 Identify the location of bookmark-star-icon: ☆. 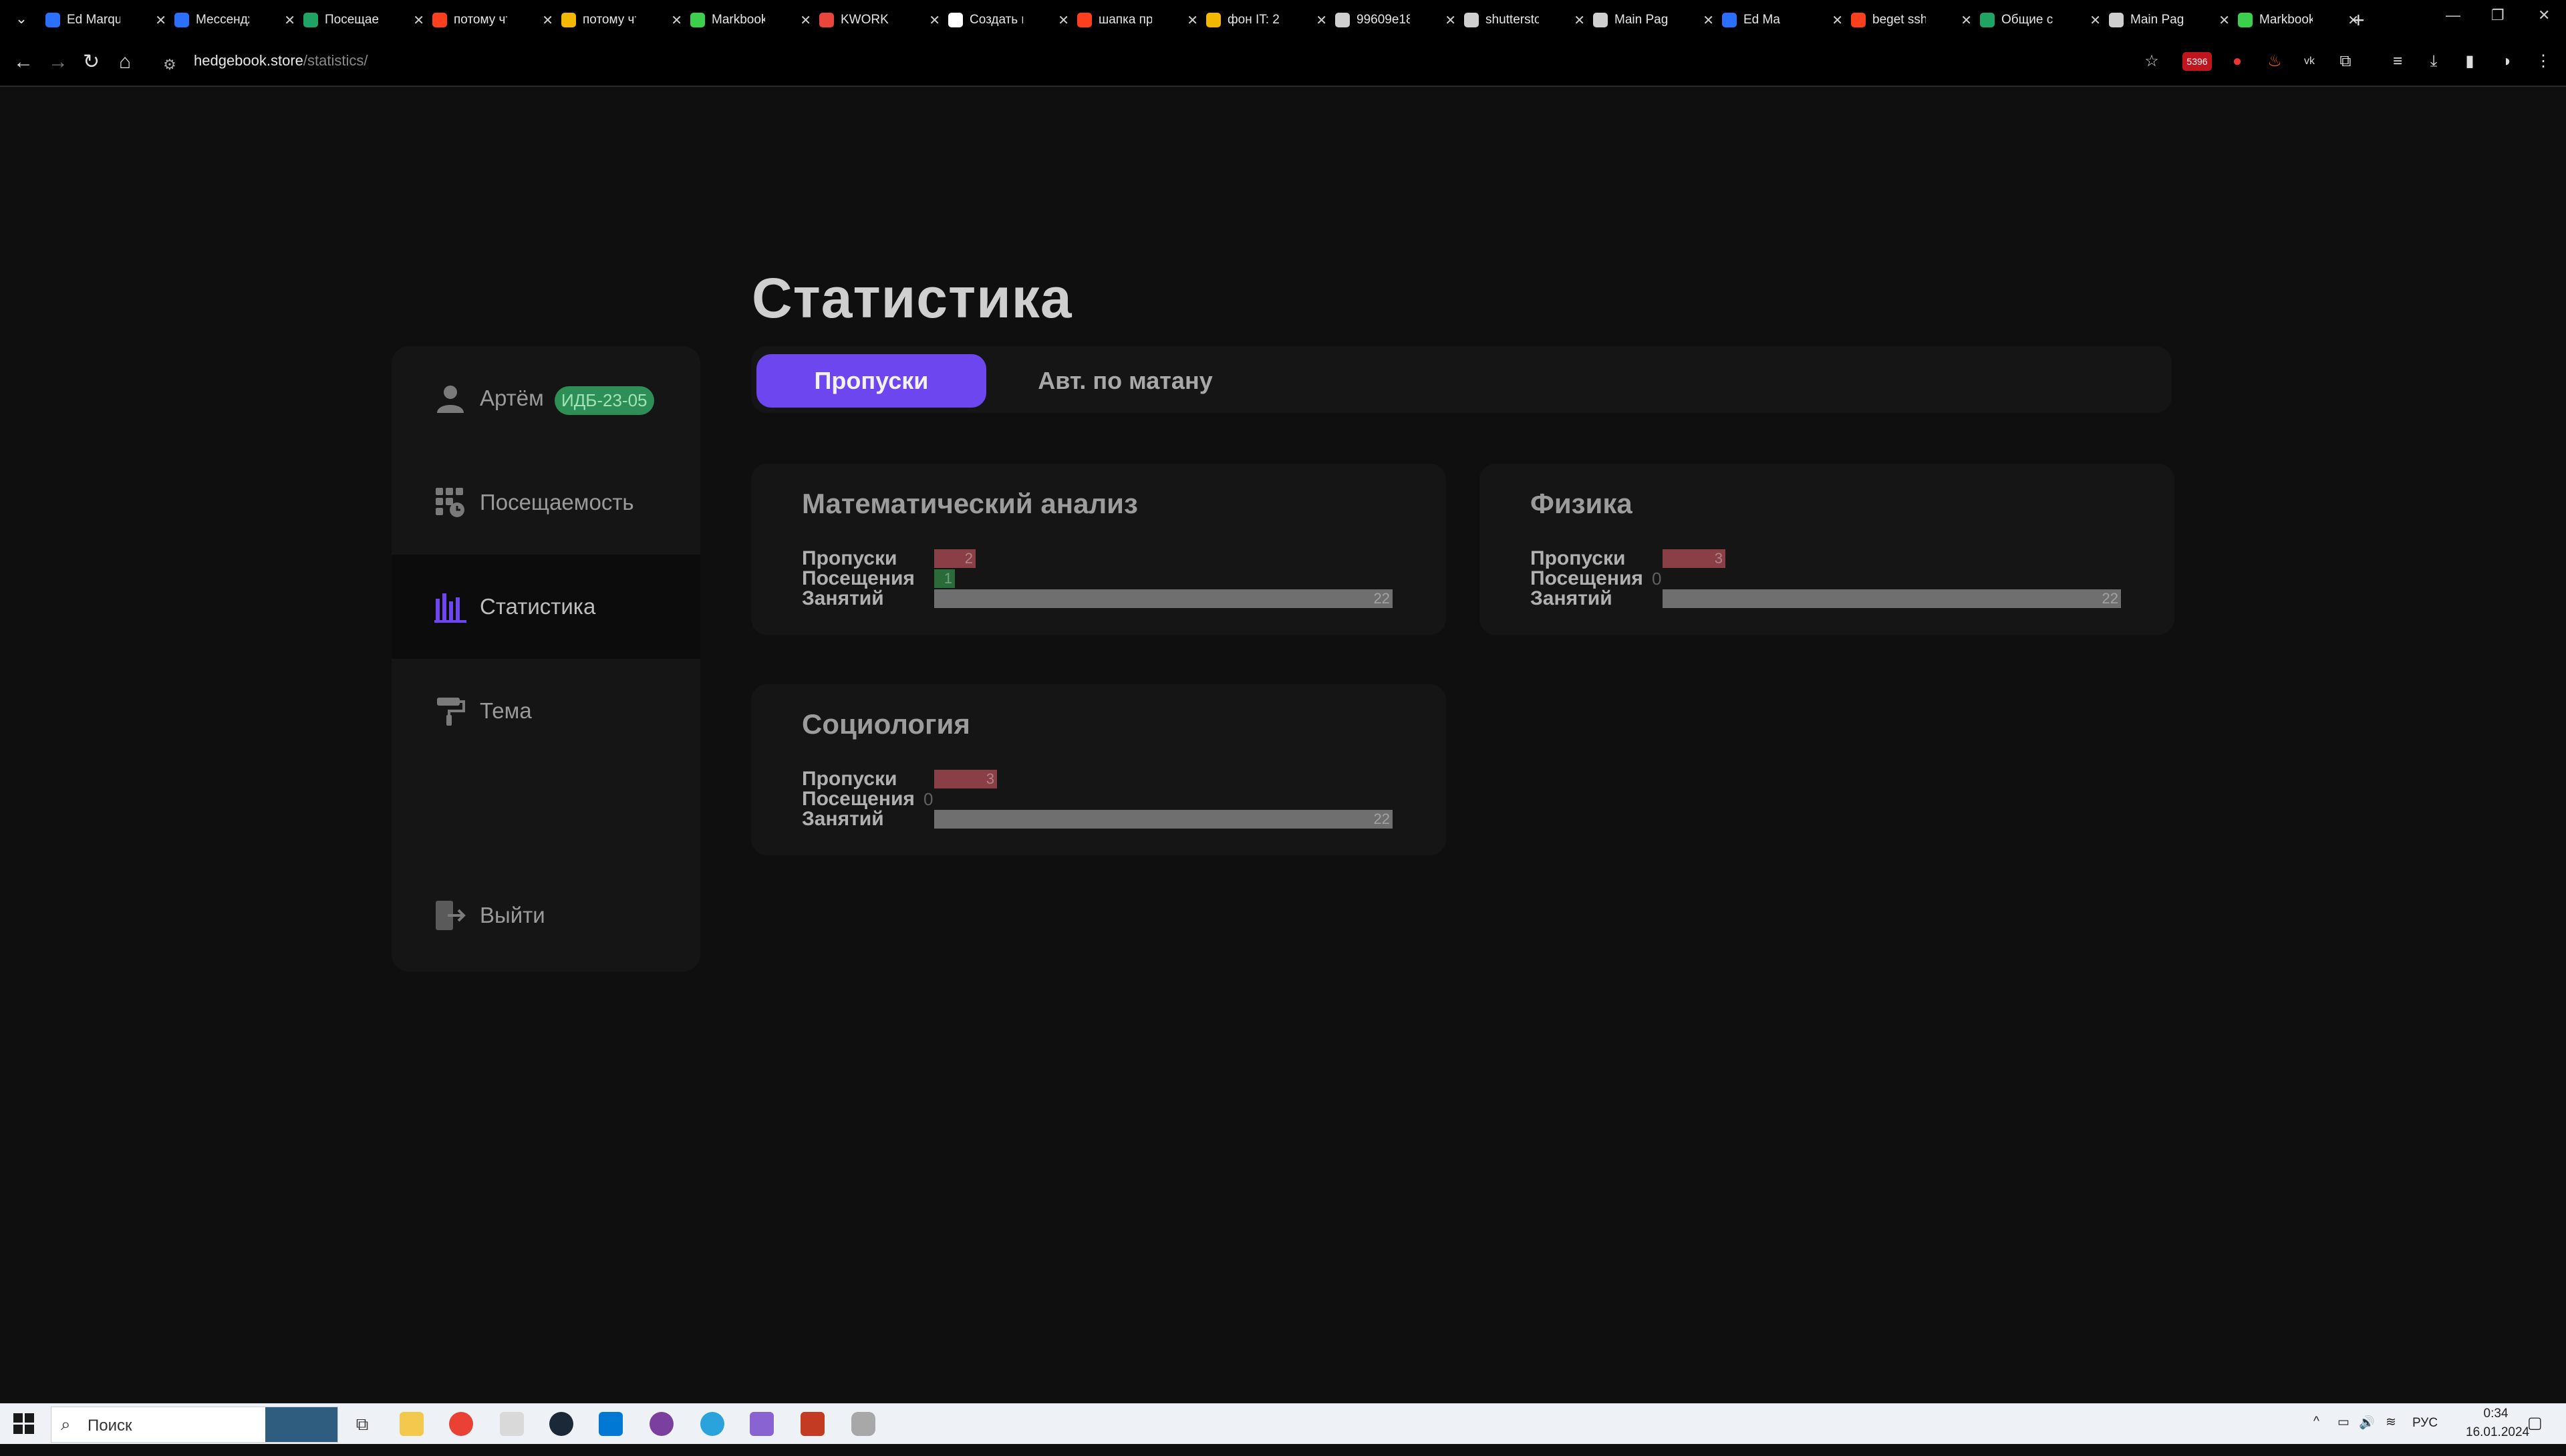
(2151, 62).